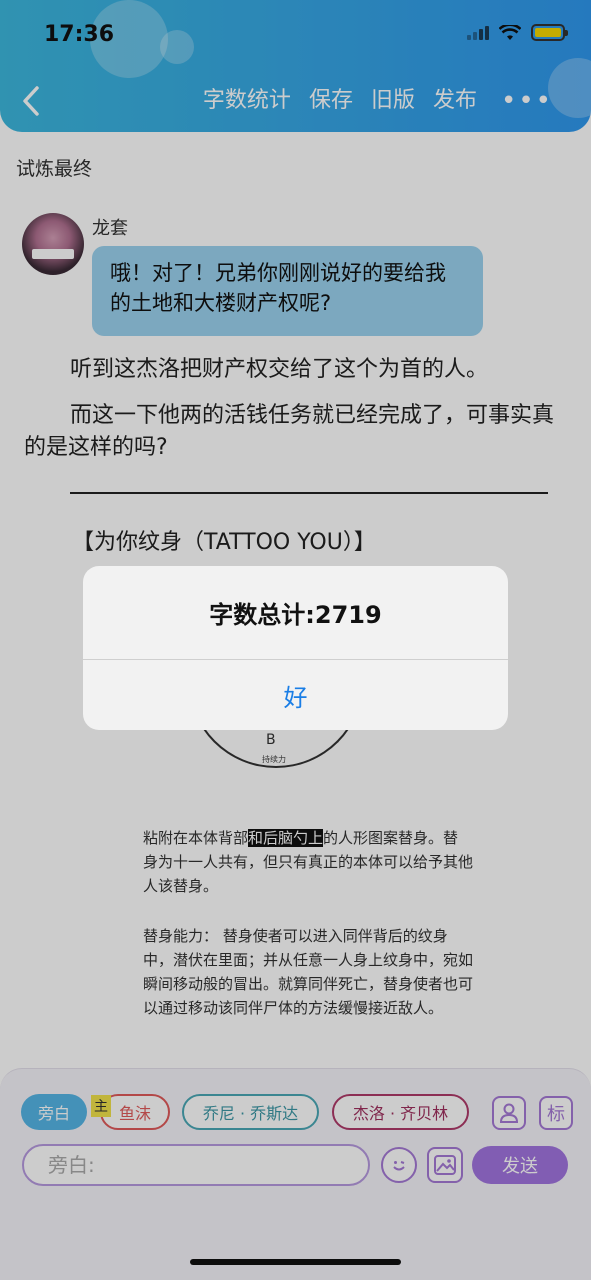  I want to click on dialog-message: 字数总计:2719, so click(295, 613).